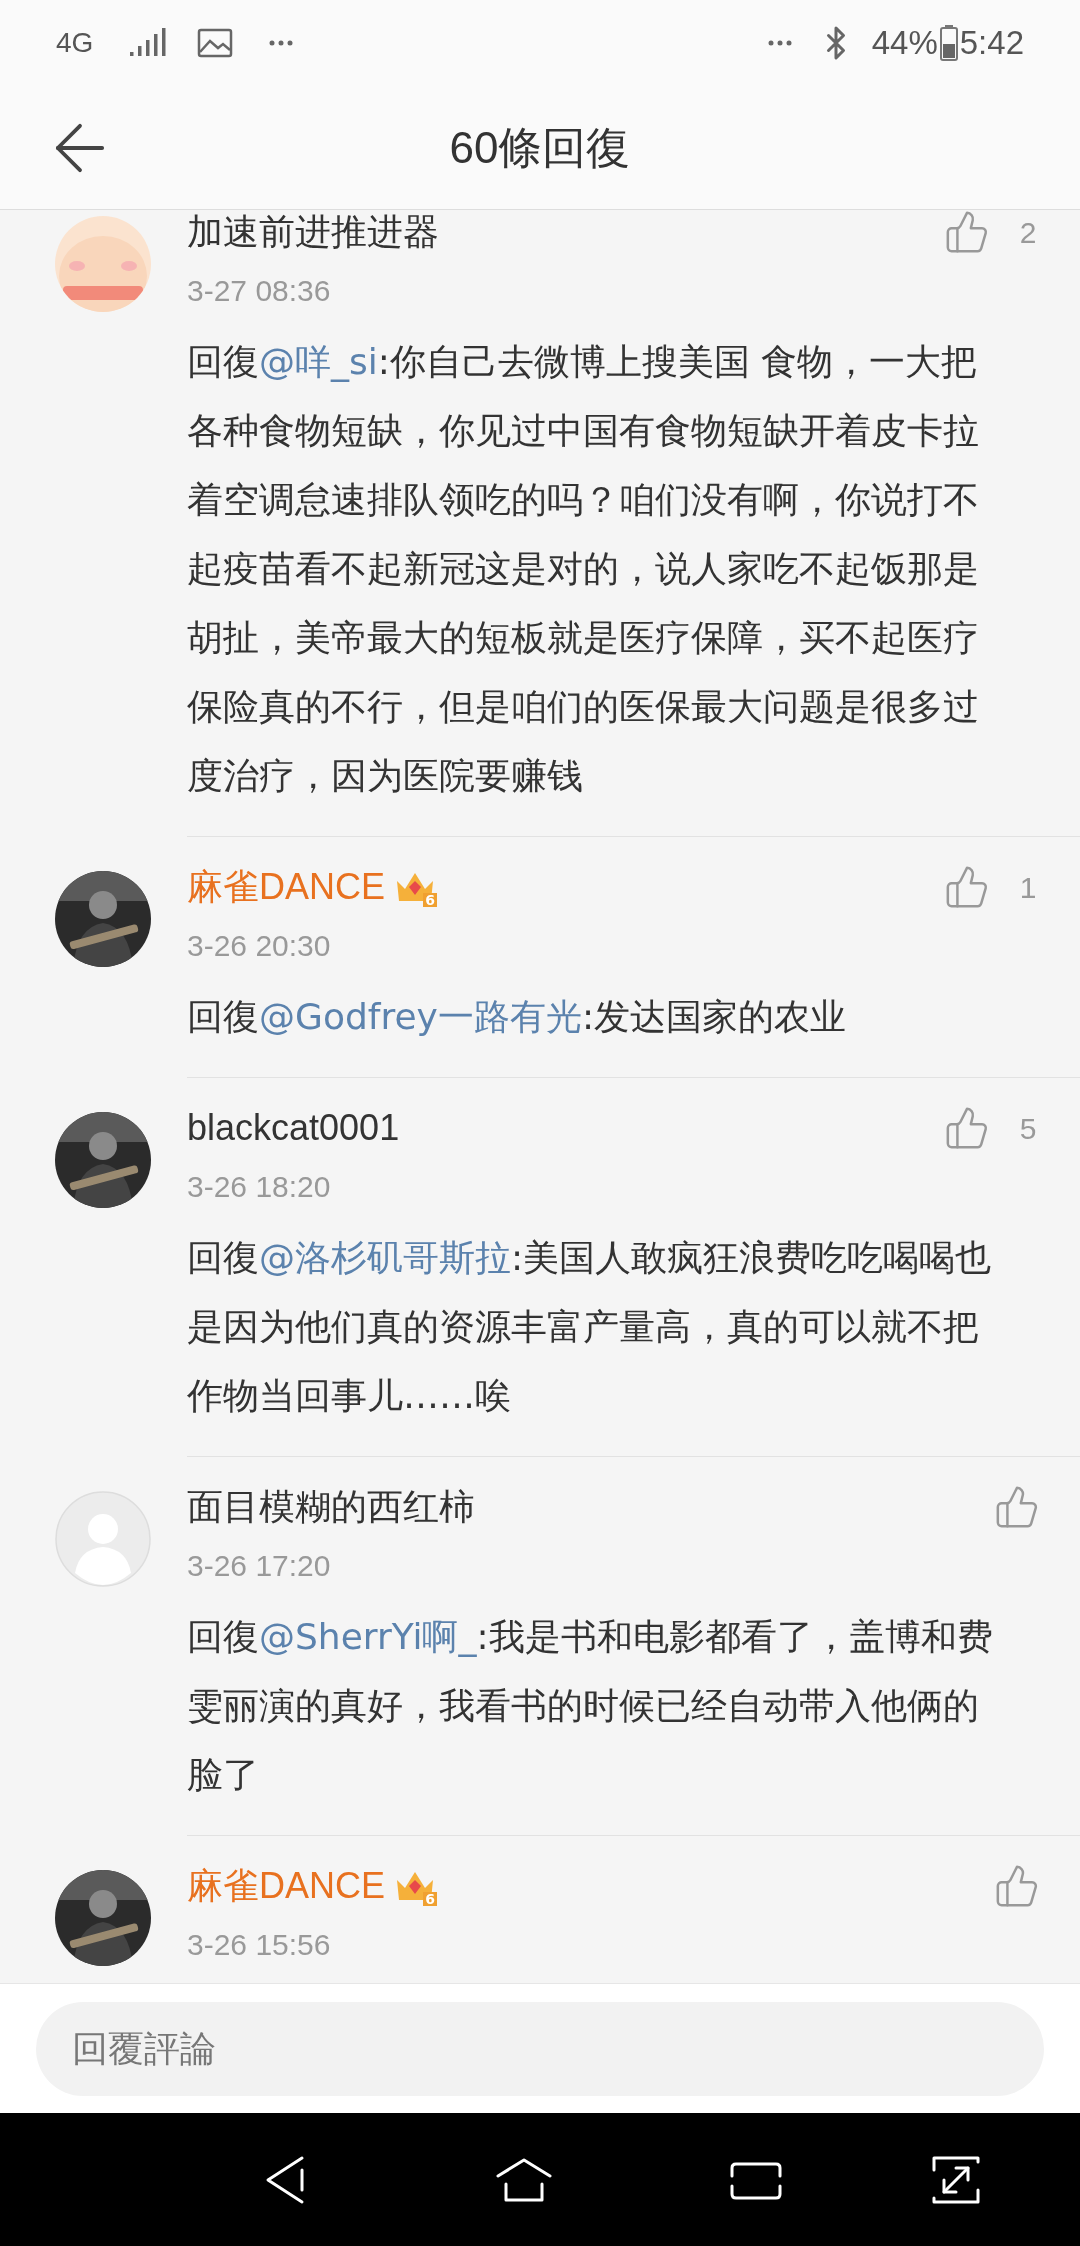 The image size is (1080, 2246). Describe the element at coordinates (368, 1636) in the screenshot. I see `mention-link: @SherrYi啊_` at that location.